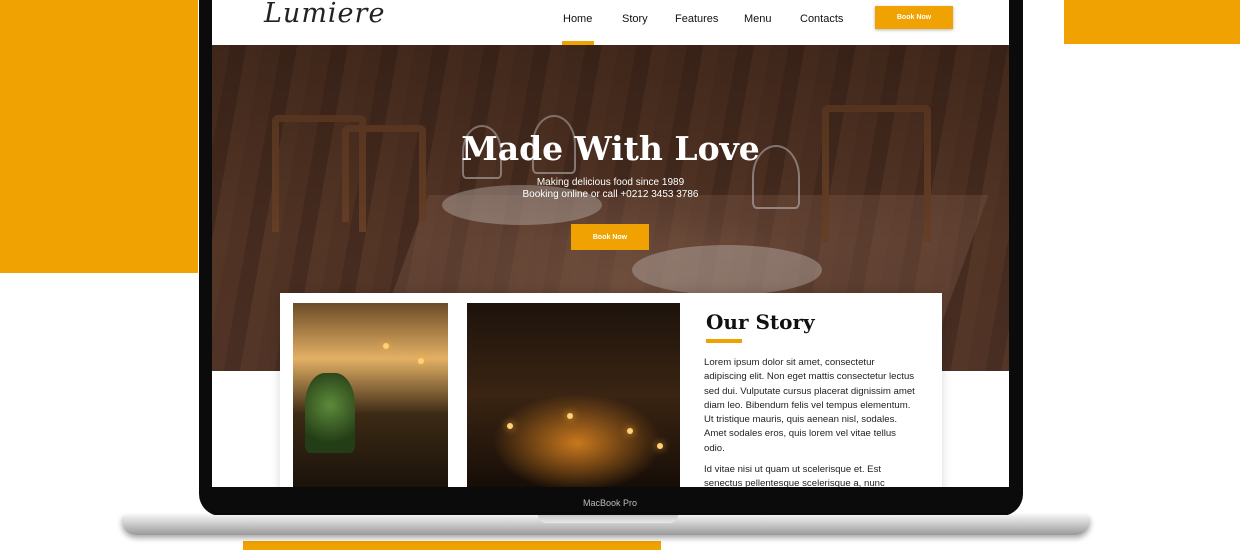 Image resolution: width=1240 pixels, height=550 pixels. Describe the element at coordinates (635, 19) in the screenshot. I see `nav-link-story: Story` at that location.